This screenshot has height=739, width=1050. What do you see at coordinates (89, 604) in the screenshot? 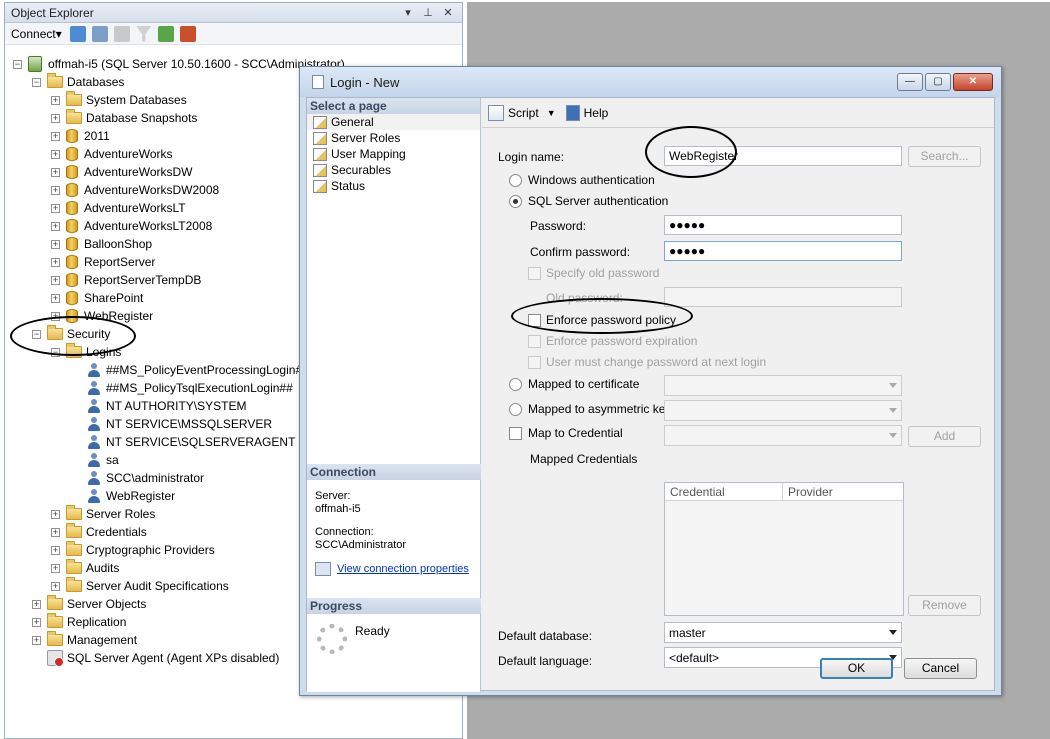
I see `tree-node: + Server Objects` at bounding box center [89, 604].